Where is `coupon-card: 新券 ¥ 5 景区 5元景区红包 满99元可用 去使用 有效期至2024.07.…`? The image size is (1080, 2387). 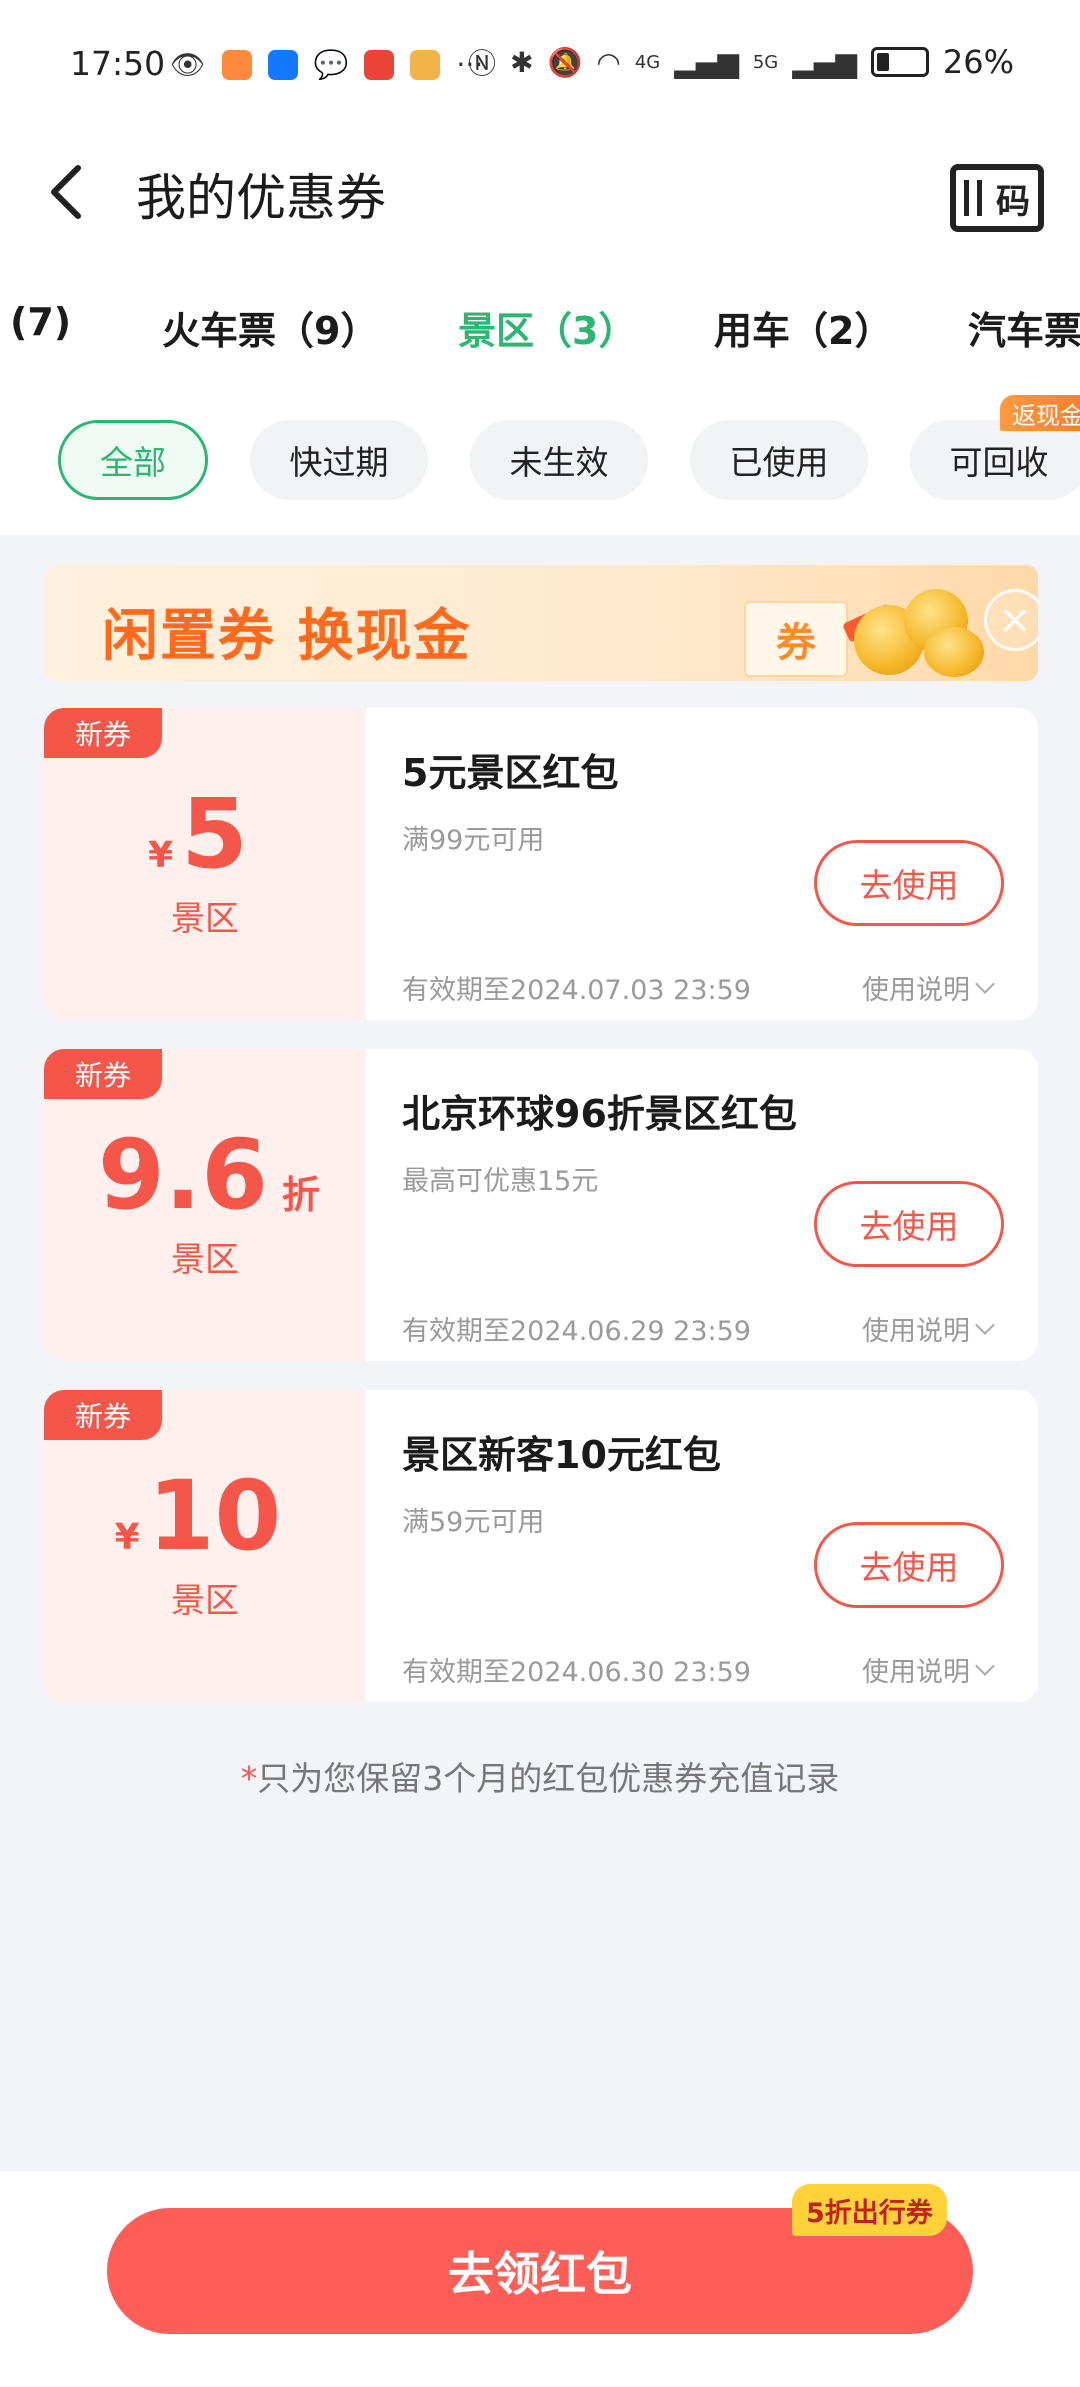 coupon-card: 新券 ¥ 5 景区 5元景区红包 满99元可用 去使用 有效期至2024.07.… is located at coordinates (541, 864).